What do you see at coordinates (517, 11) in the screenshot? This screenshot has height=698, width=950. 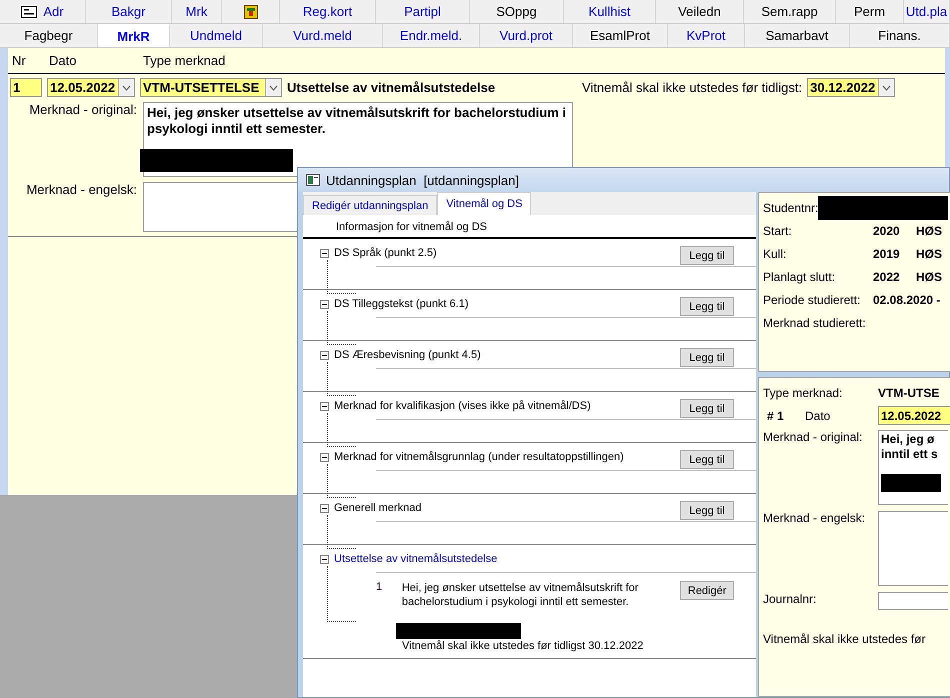 I see `nav-tab: SOppg` at bounding box center [517, 11].